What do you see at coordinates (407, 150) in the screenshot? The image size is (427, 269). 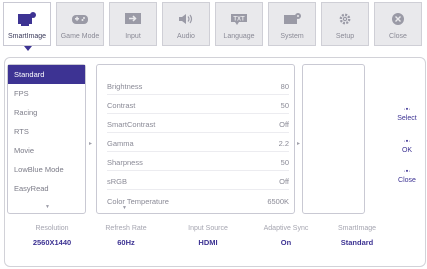 I see `ok-label: OK` at bounding box center [407, 150].